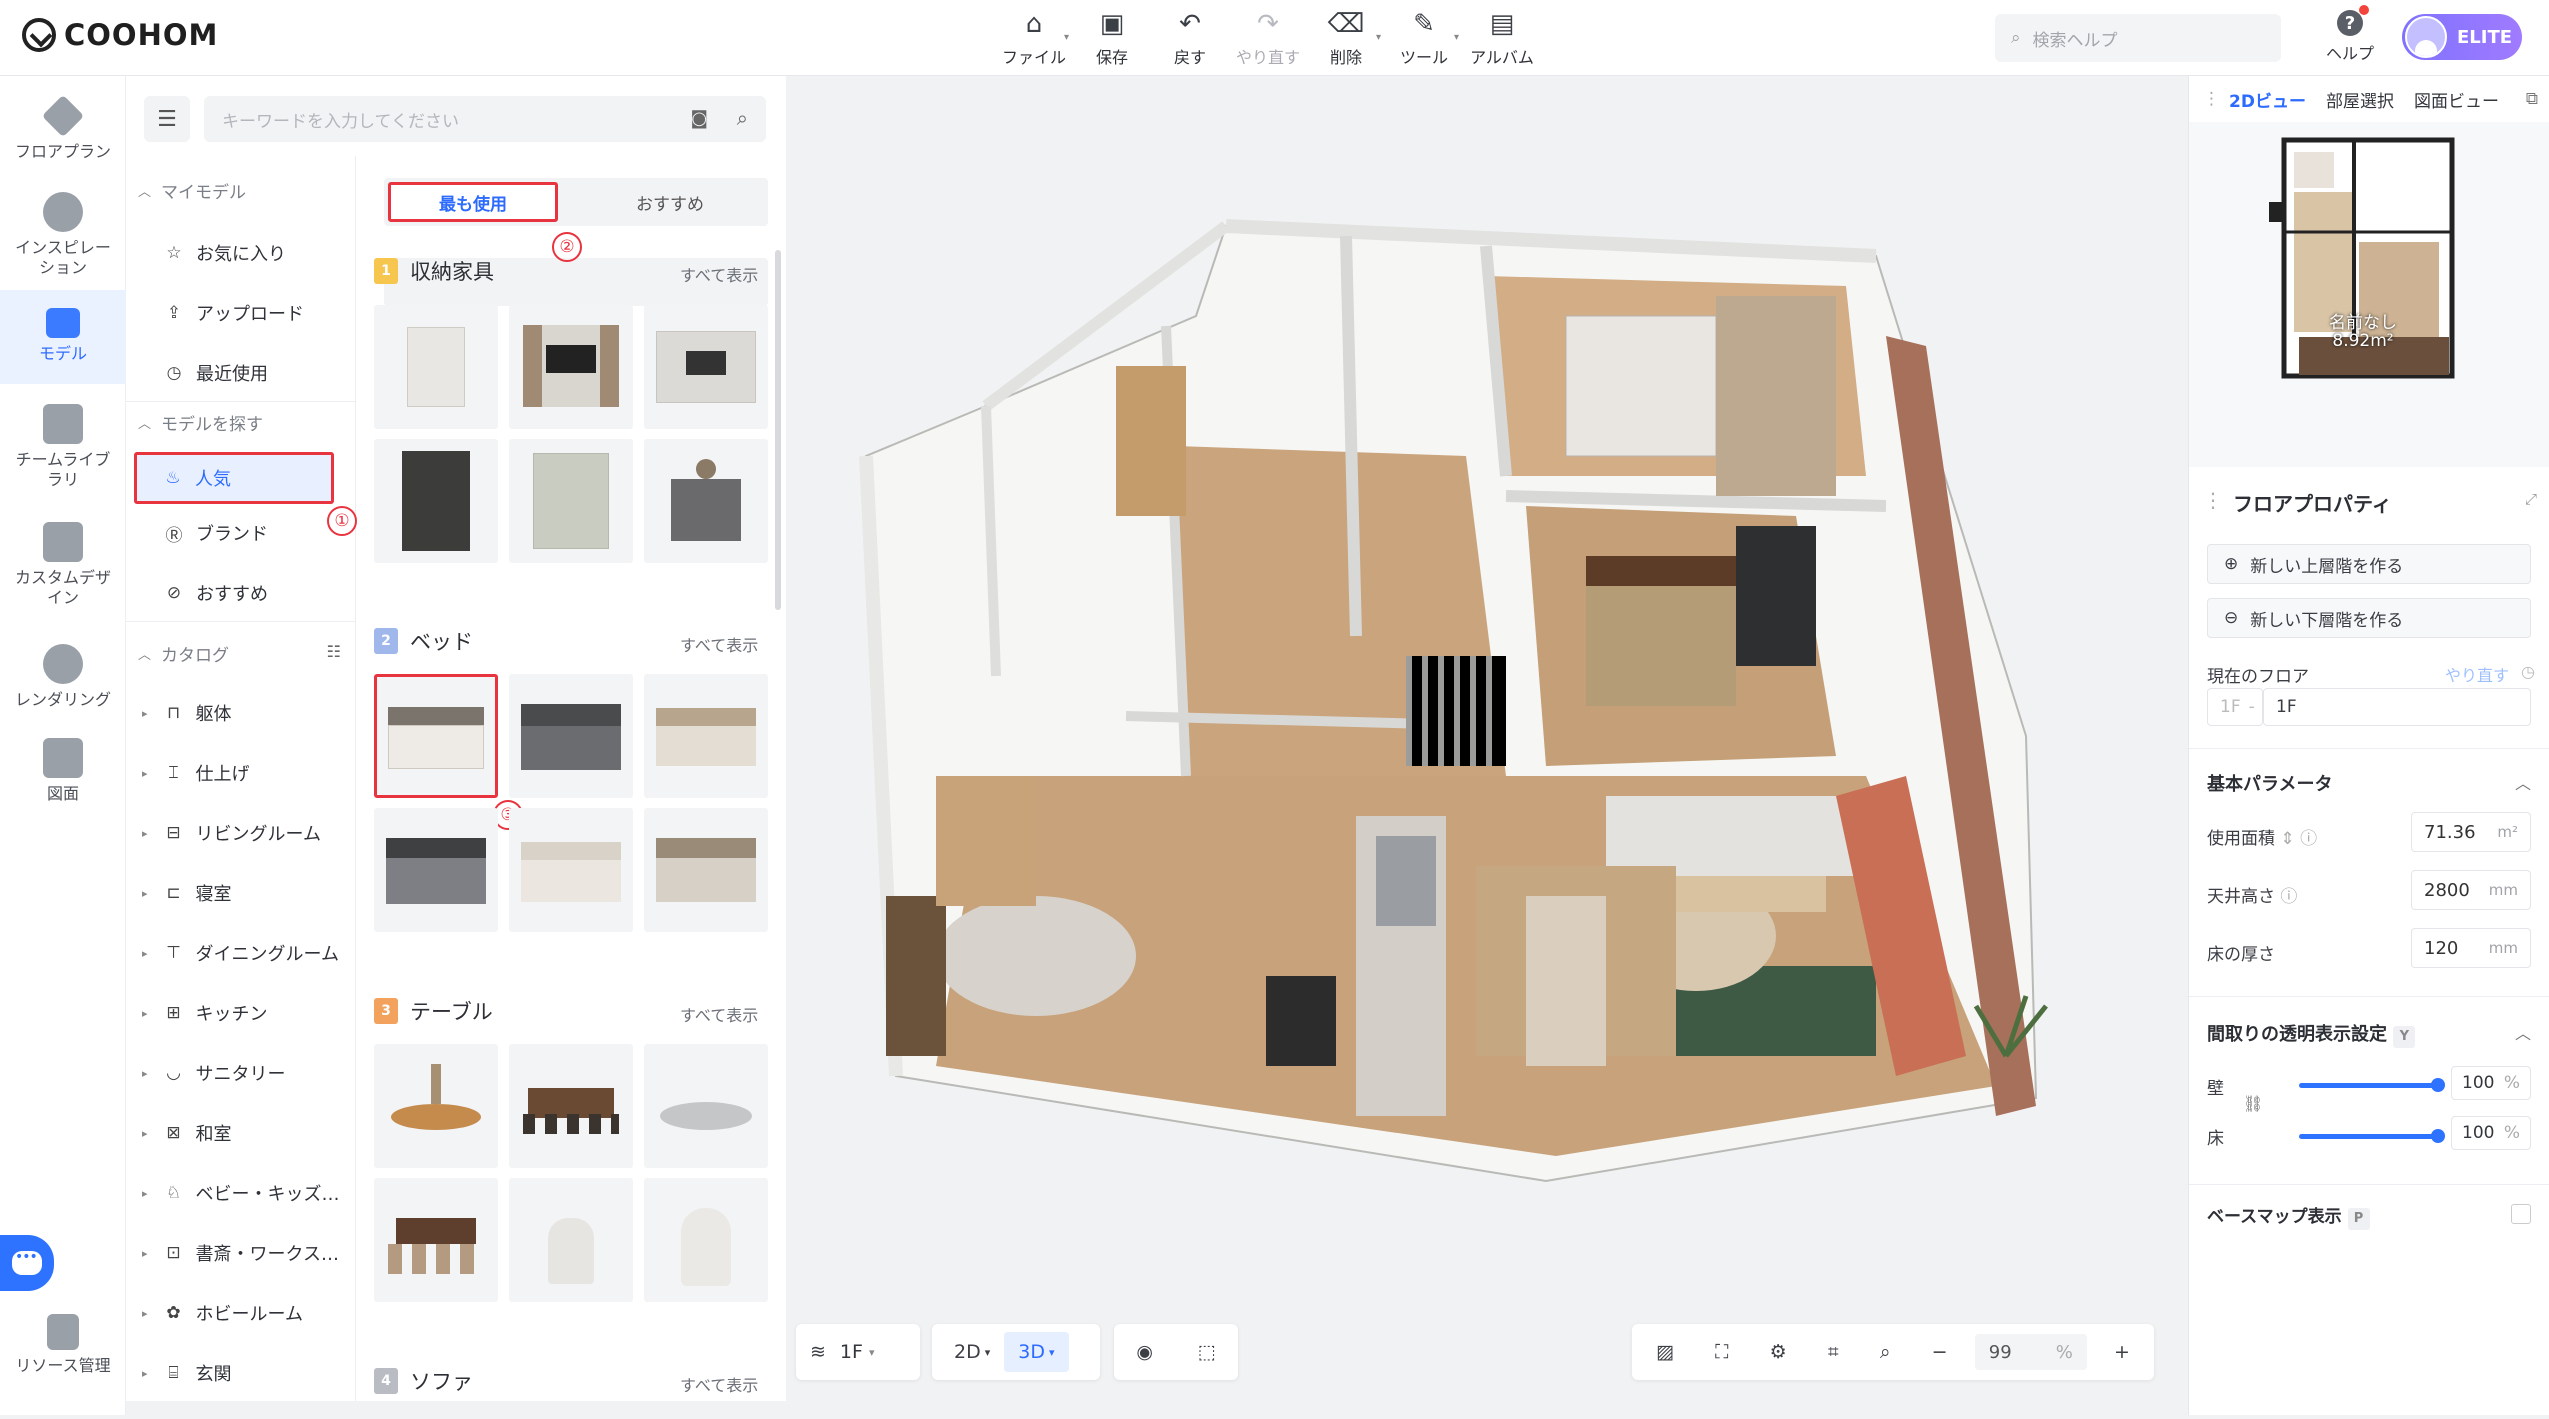  I want to click on help-search-input: ⌕ 検索ヘルプ, so click(2138, 38).